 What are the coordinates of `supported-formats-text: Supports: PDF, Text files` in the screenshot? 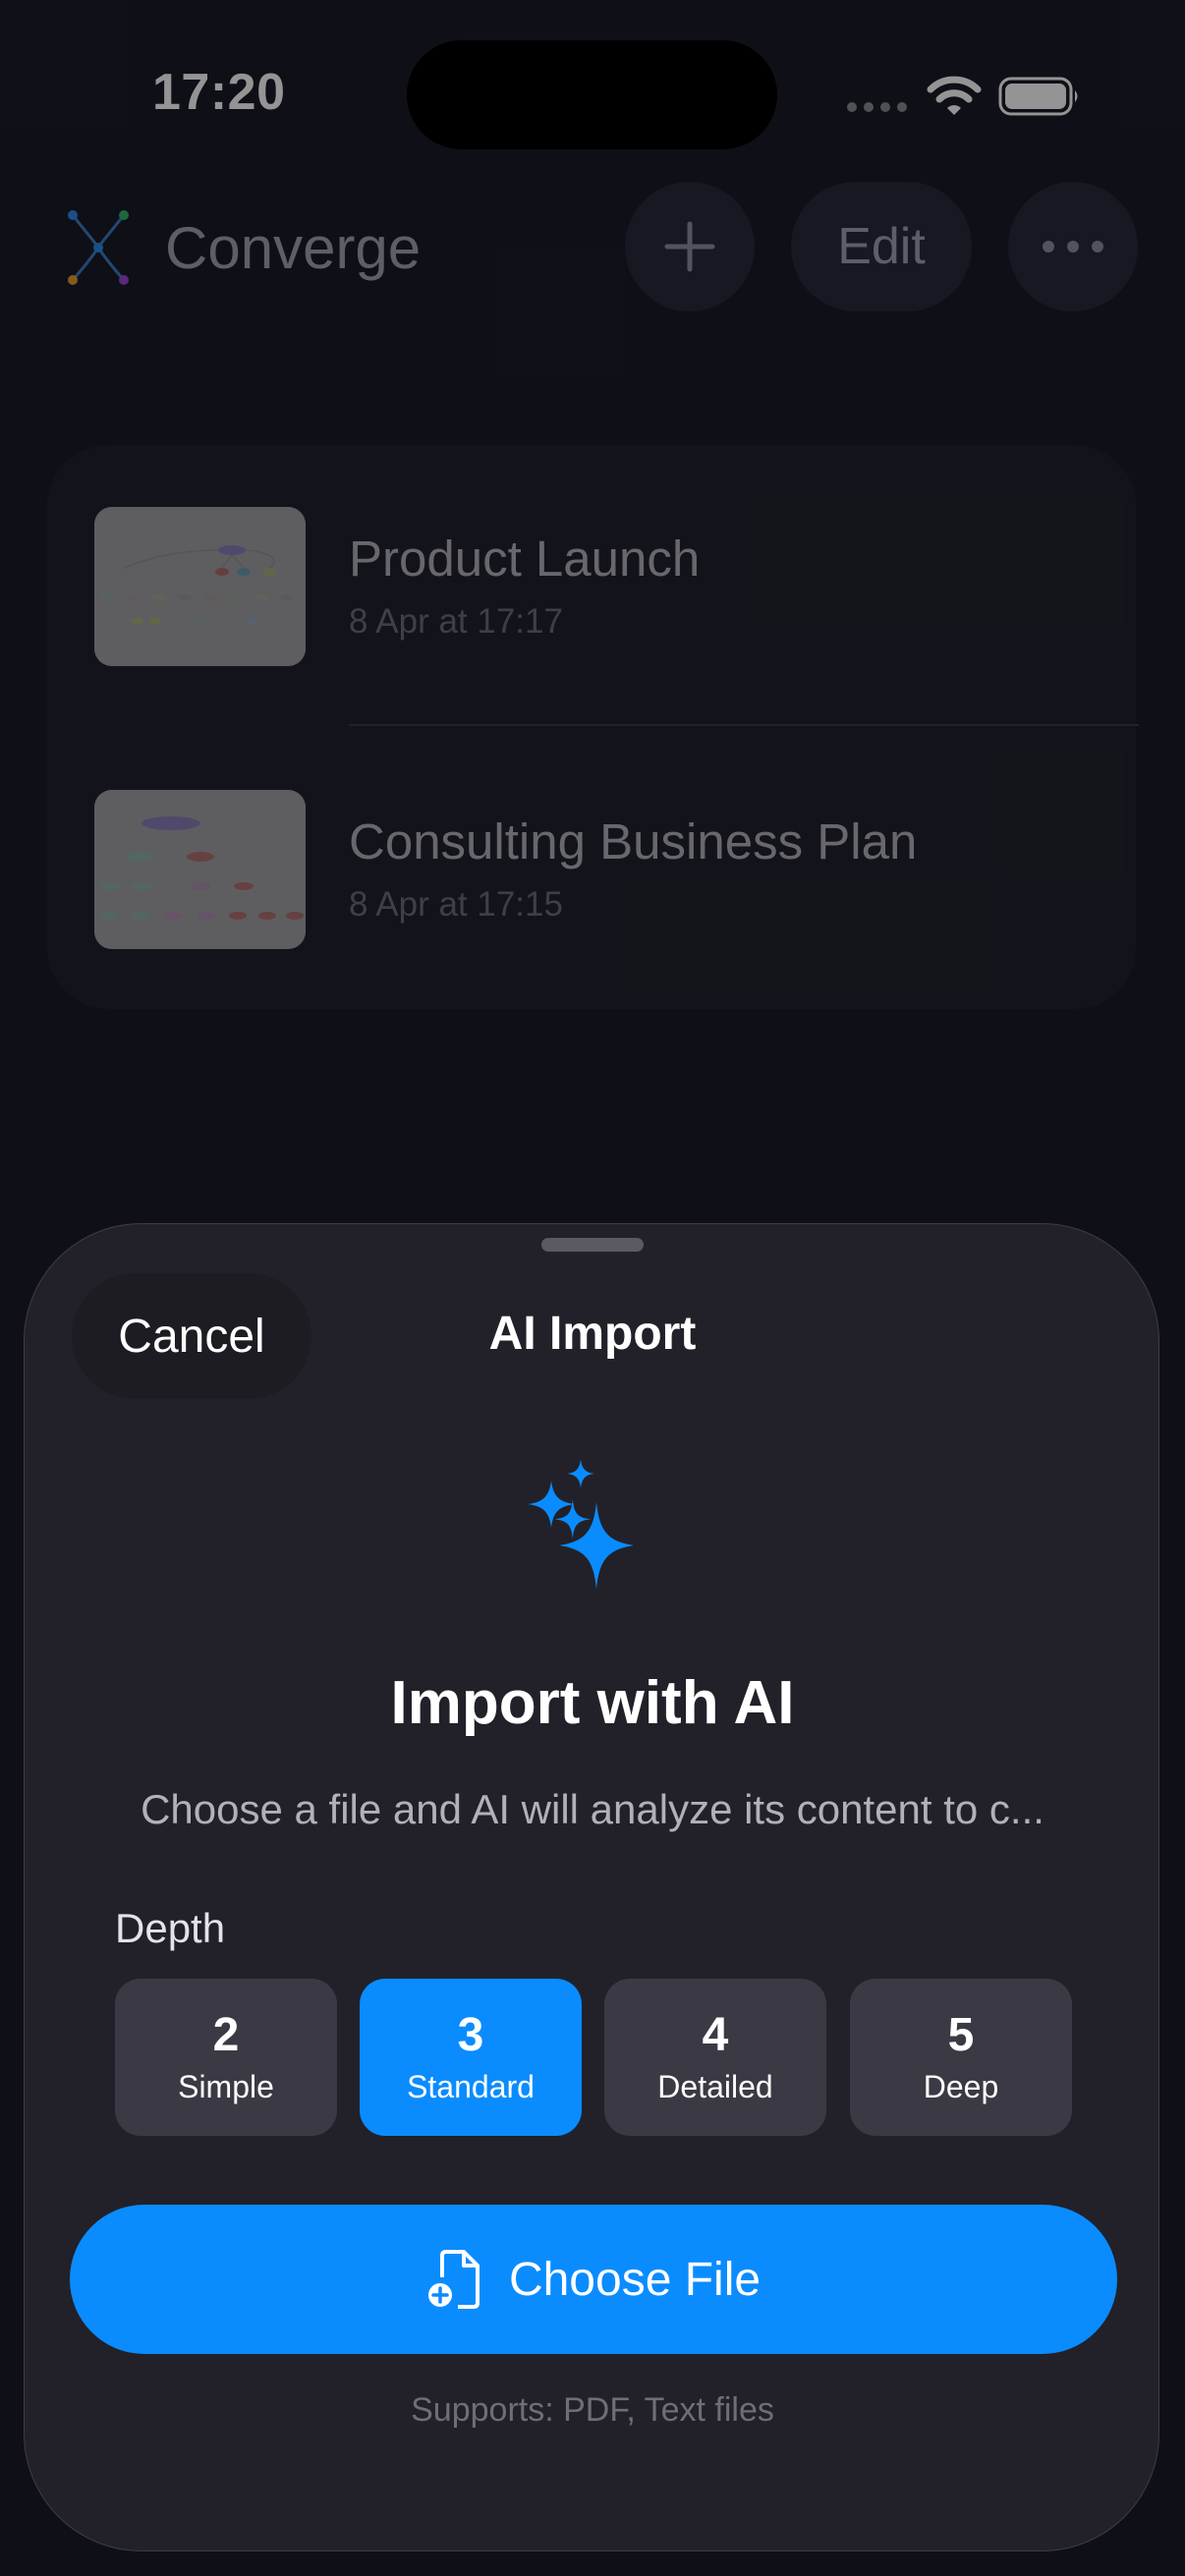 It's located at (592, 2410).